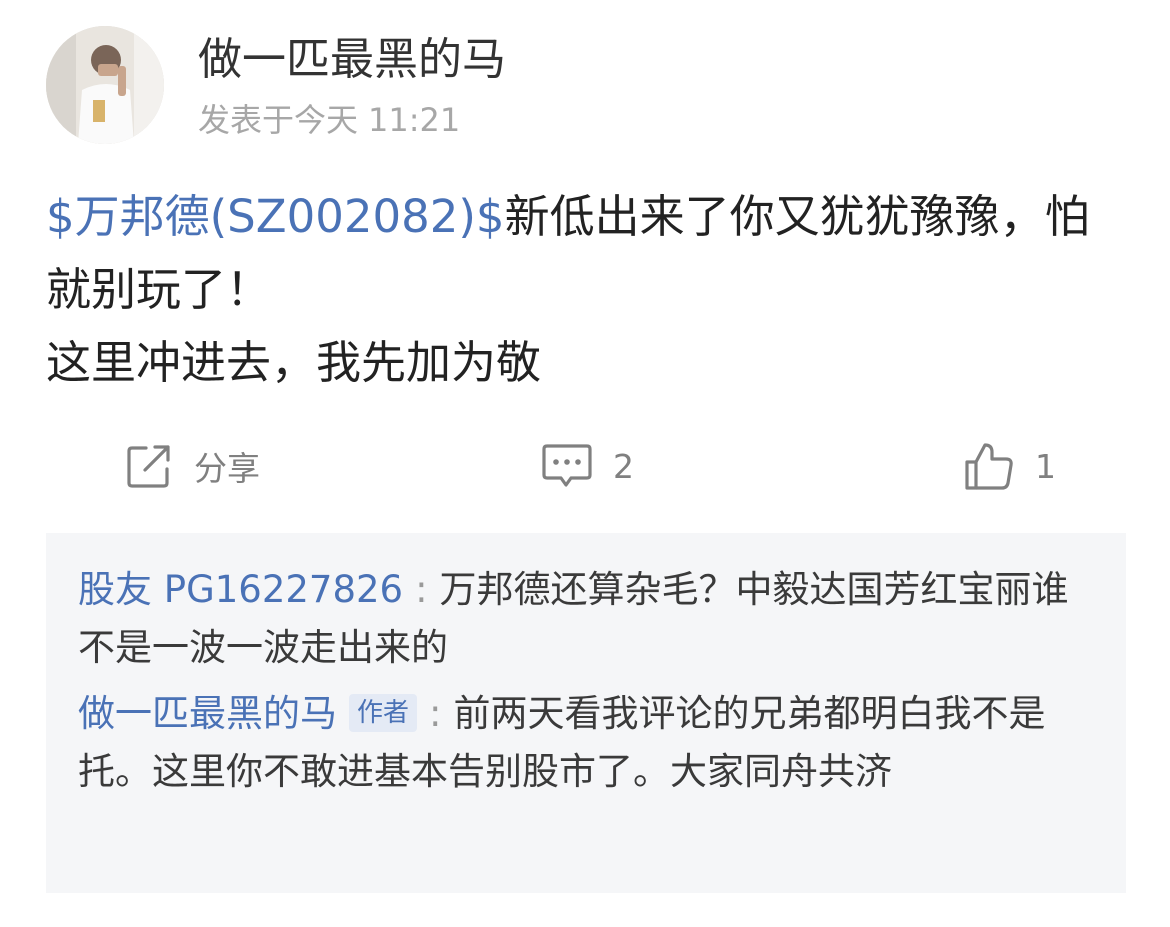 Image resolution: width=1170 pixels, height=927 pixels. Describe the element at coordinates (192, 466) in the screenshot. I see `share-button: 分享` at that location.